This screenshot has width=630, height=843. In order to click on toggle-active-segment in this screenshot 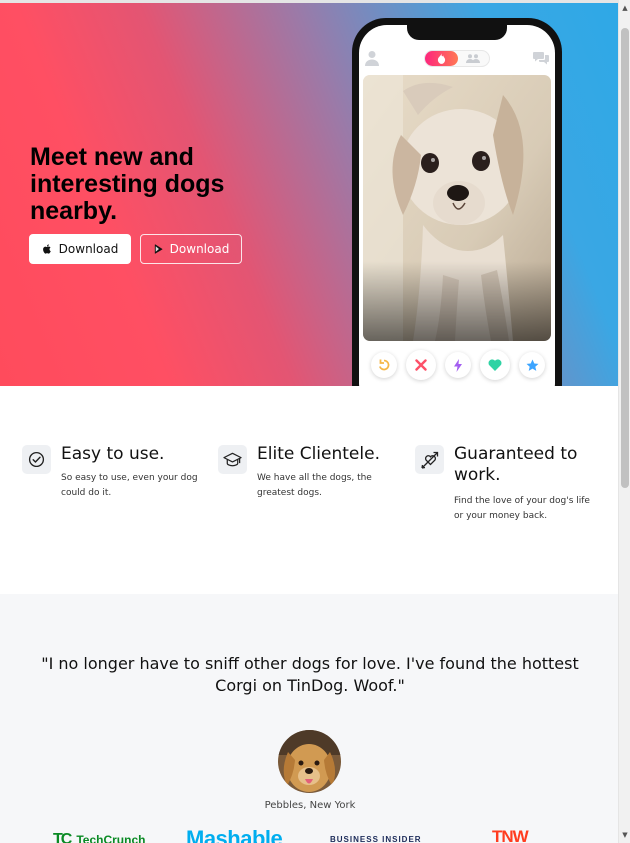, I will do `click(441, 58)`.